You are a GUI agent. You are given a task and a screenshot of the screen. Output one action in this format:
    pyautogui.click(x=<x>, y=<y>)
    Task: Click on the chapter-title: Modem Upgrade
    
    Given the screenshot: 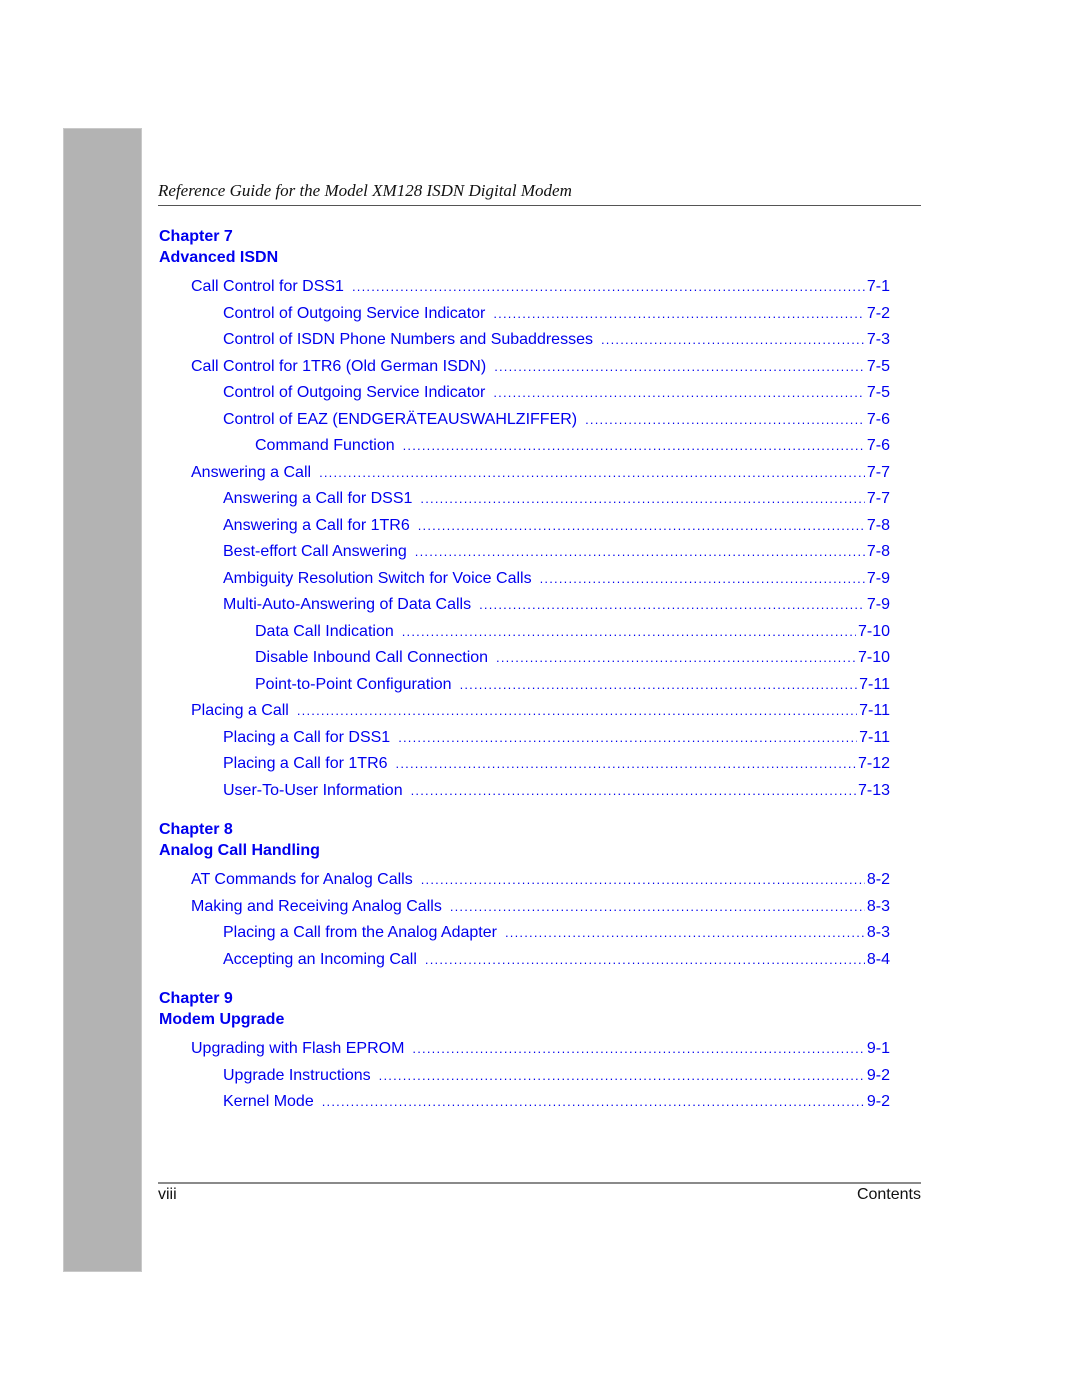 What is the action you would take?
    pyautogui.click(x=221, y=1019)
    